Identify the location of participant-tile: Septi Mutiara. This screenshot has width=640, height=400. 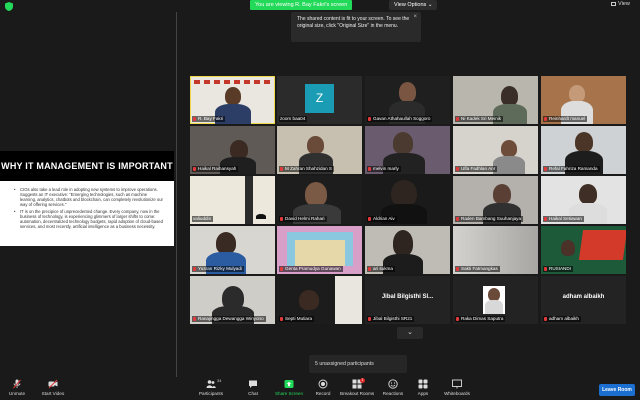
(319, 300).